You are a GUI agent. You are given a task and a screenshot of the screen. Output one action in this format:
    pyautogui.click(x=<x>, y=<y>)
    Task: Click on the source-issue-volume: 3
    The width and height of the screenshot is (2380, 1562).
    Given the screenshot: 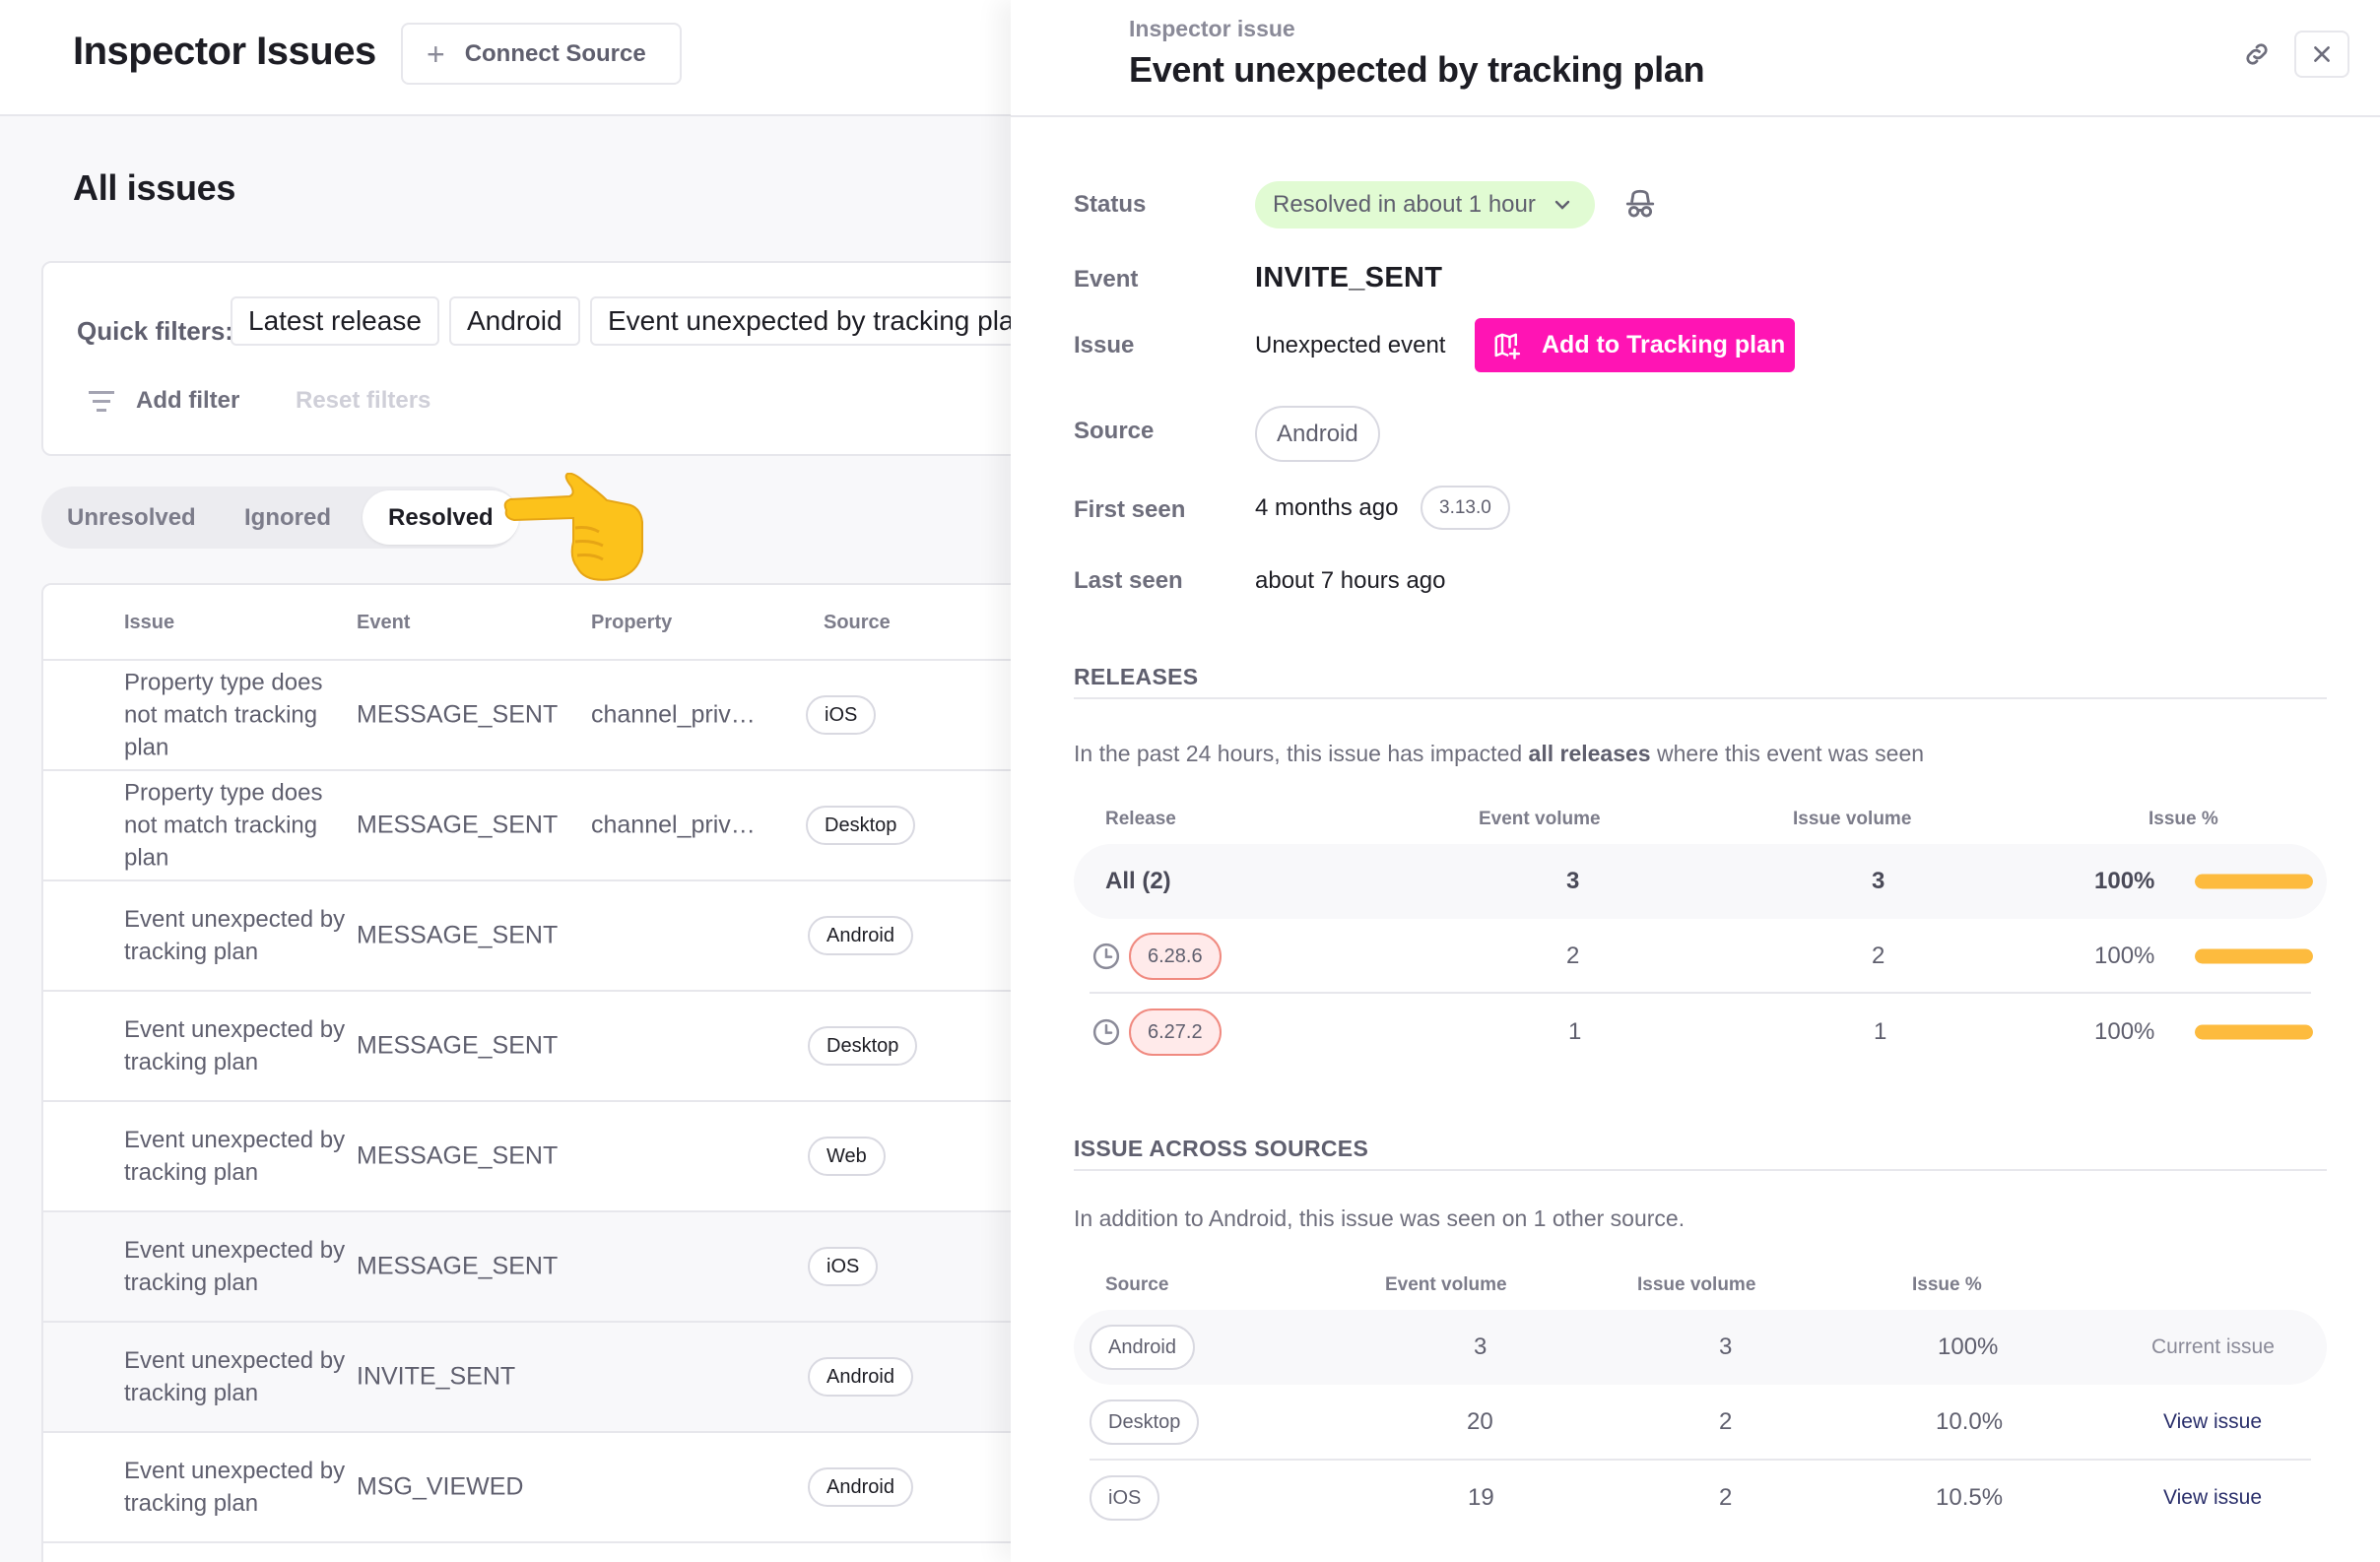 What is the action you would take?
    pyautogui.click(x=1726, y=1347)
    